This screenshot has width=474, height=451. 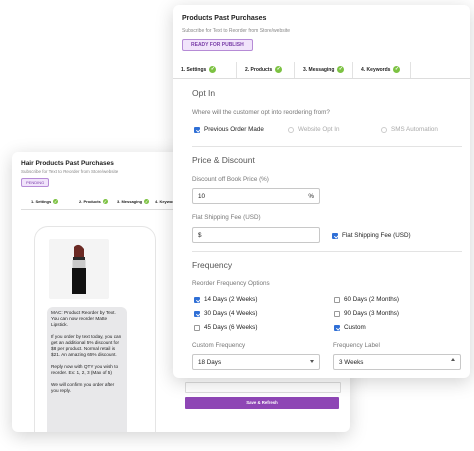 I want to click on frequency-heading: Frequency, so click(x=212, y=265).